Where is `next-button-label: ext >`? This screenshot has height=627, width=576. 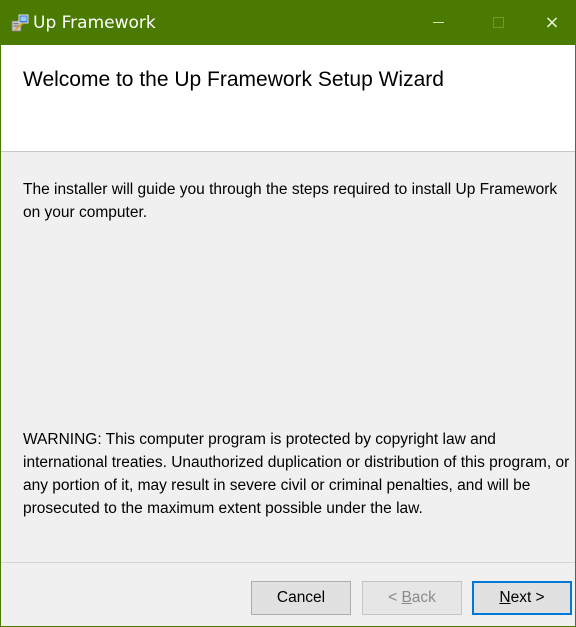
next-button-label: ext > is located at coordinates (527, 597).